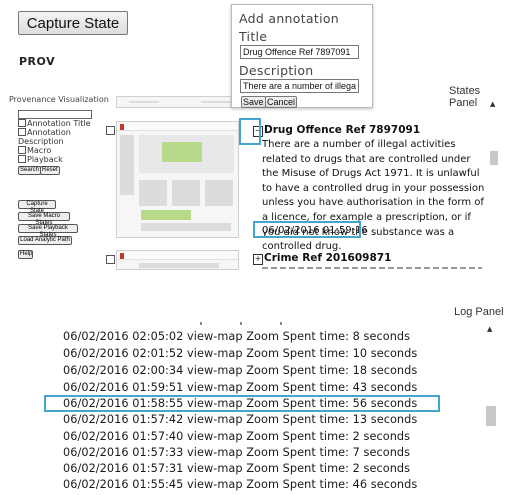 The height and width of the screenshot is (495, 509). What do you see at coordinates (289, 18) in the screenshot?
I see `popup-heading: Add annotation` at bounding box center [289, 18].